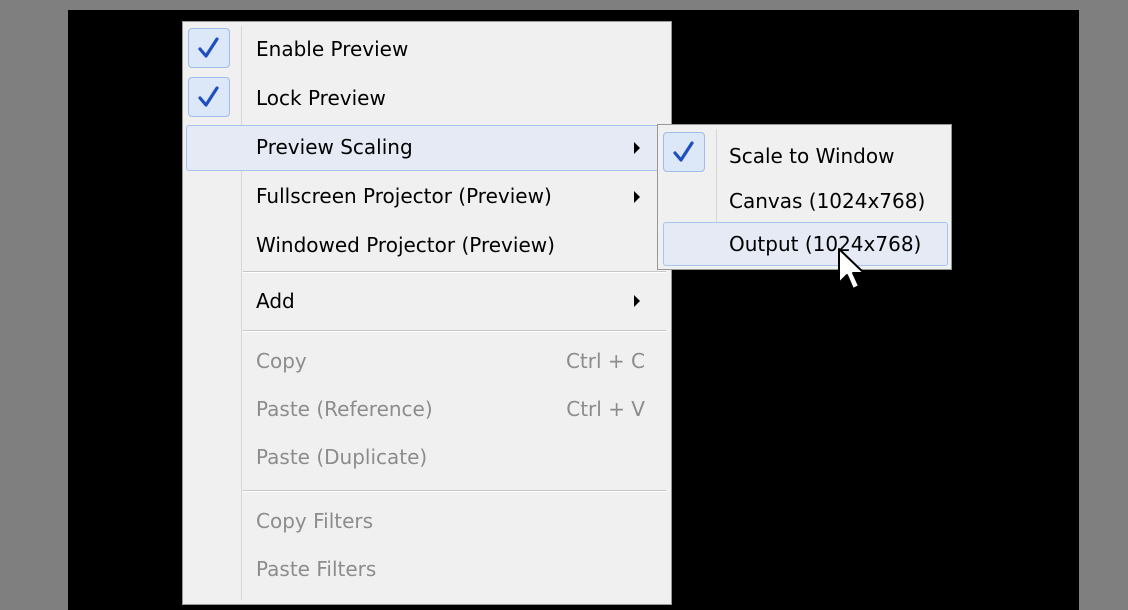 The image size is (1128, 610). Describe the element at coordinates (427, 520) in the screenshot. I see `menu-item-copy-filters: Copy Filters` at that location.